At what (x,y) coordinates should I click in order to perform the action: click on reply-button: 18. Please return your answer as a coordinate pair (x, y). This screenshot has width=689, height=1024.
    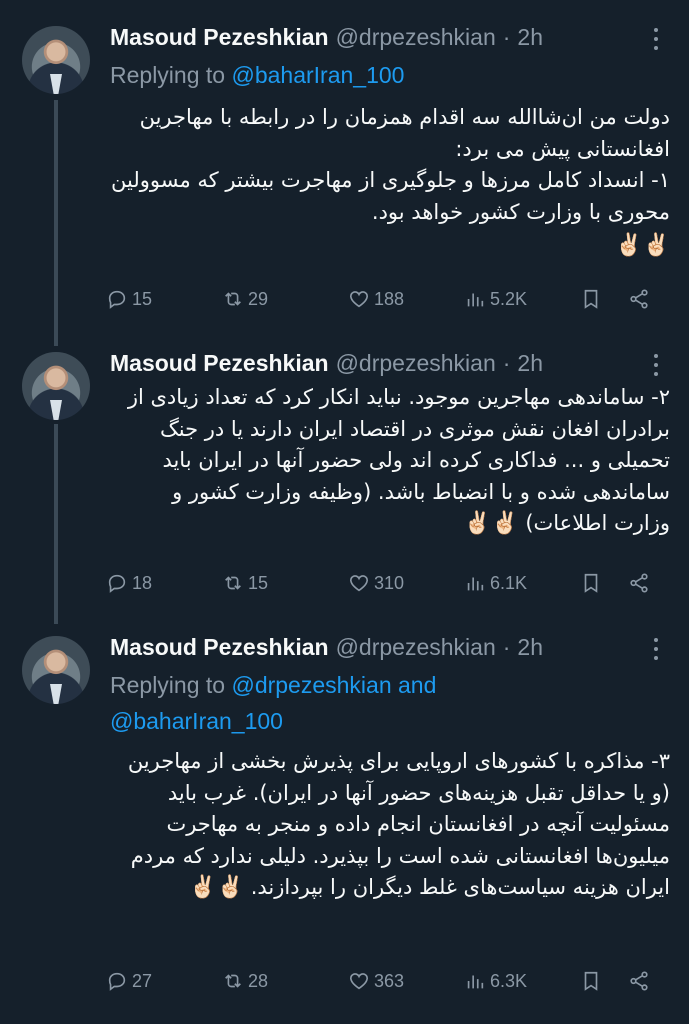
    Looking at the image, I should click on (129, 583).